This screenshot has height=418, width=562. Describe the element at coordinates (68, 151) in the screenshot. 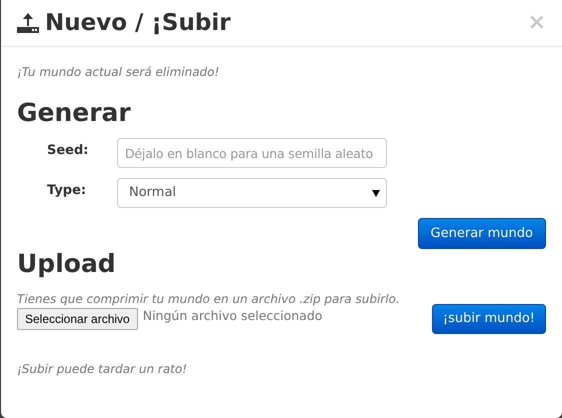

I see `field-label: Seed:` at that location.